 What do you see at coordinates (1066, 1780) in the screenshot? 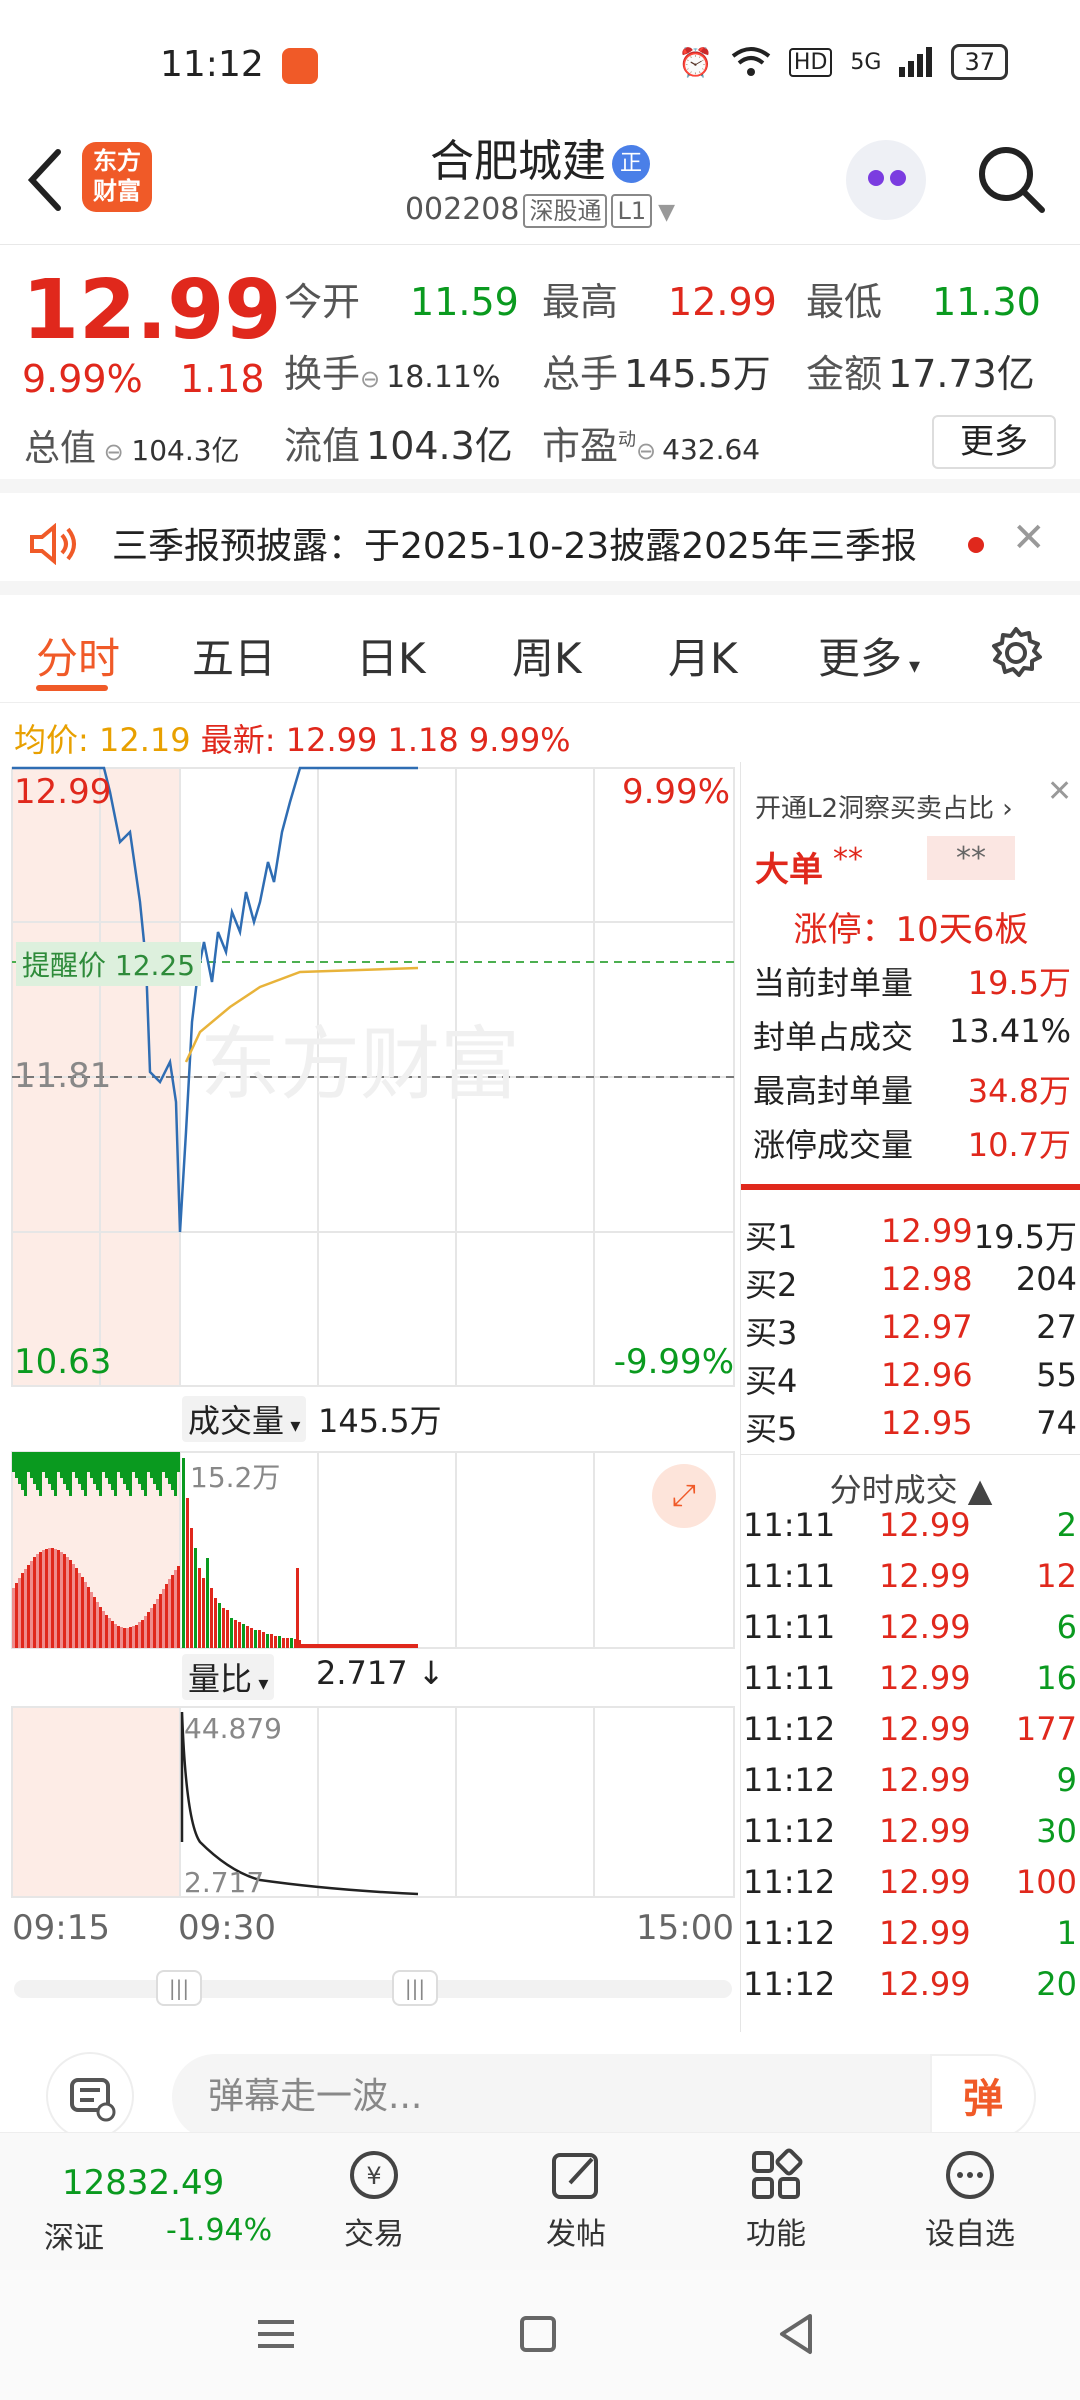
I see `tick-qty: 9` at bounding box center [1066, 1780].